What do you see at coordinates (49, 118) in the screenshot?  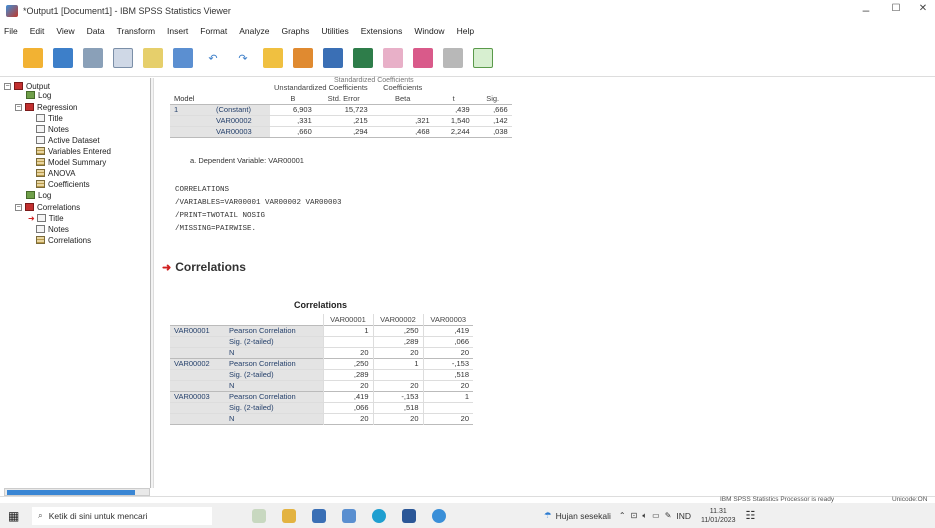 I see `tree-item-title: Title` at bounding box center [49, 118].